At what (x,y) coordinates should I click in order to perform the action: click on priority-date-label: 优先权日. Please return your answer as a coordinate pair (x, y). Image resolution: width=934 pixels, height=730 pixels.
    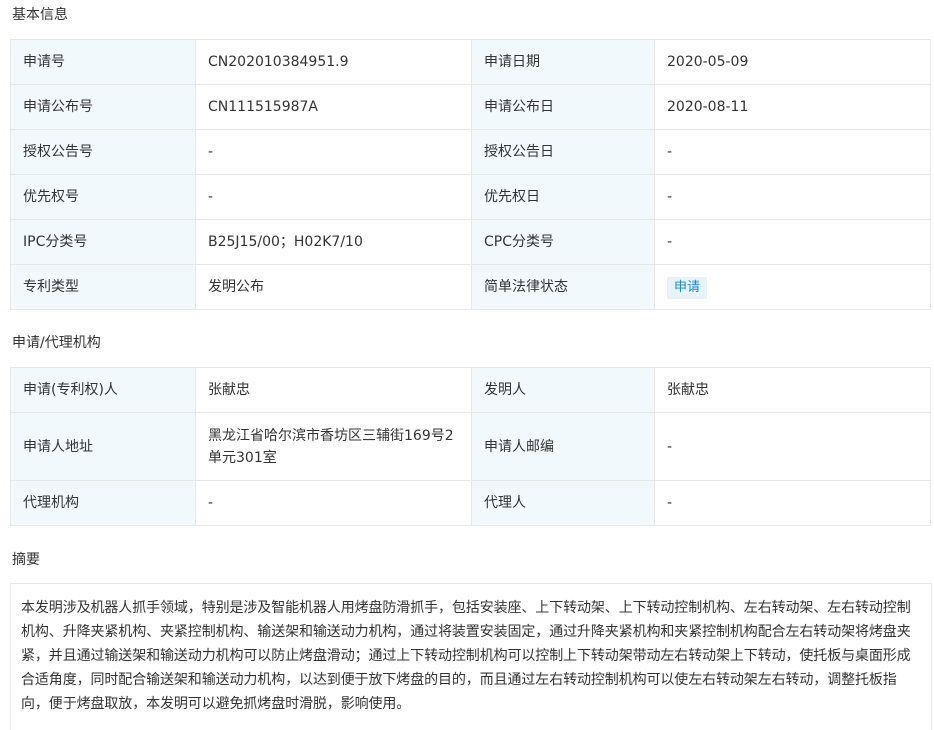
    Looking at the image, I should click on (563, 197).